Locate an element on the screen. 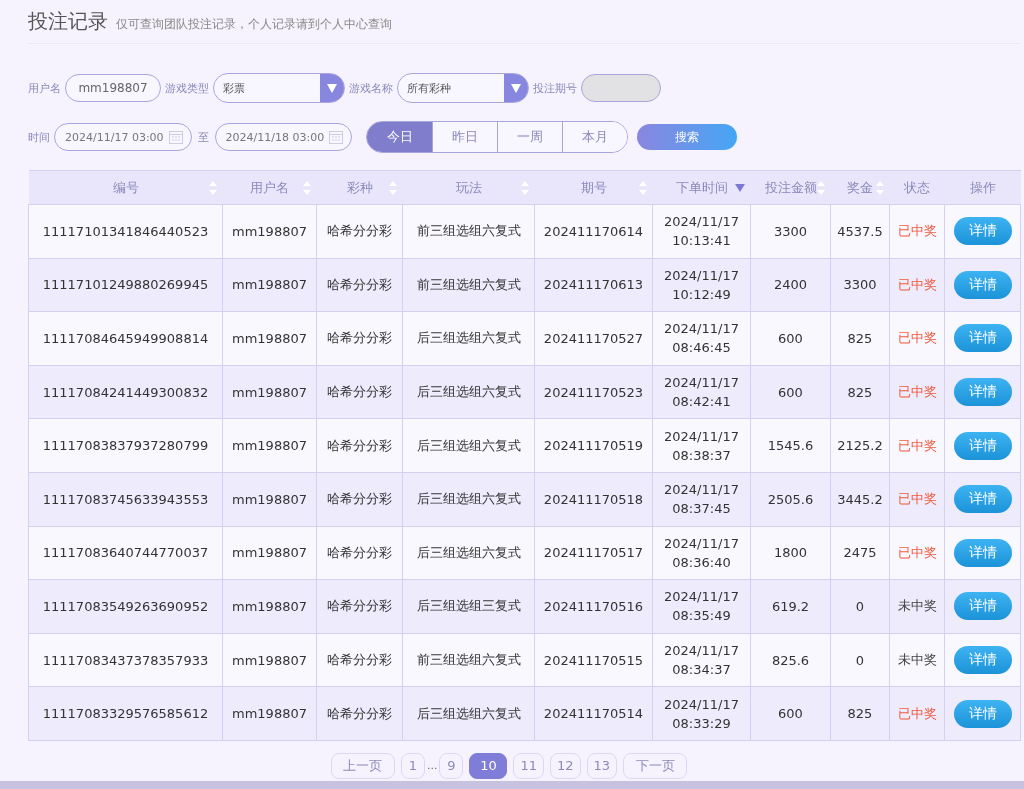 The image size is (1024, 789). separator-label: 至 is located at coordinates (203, 137).